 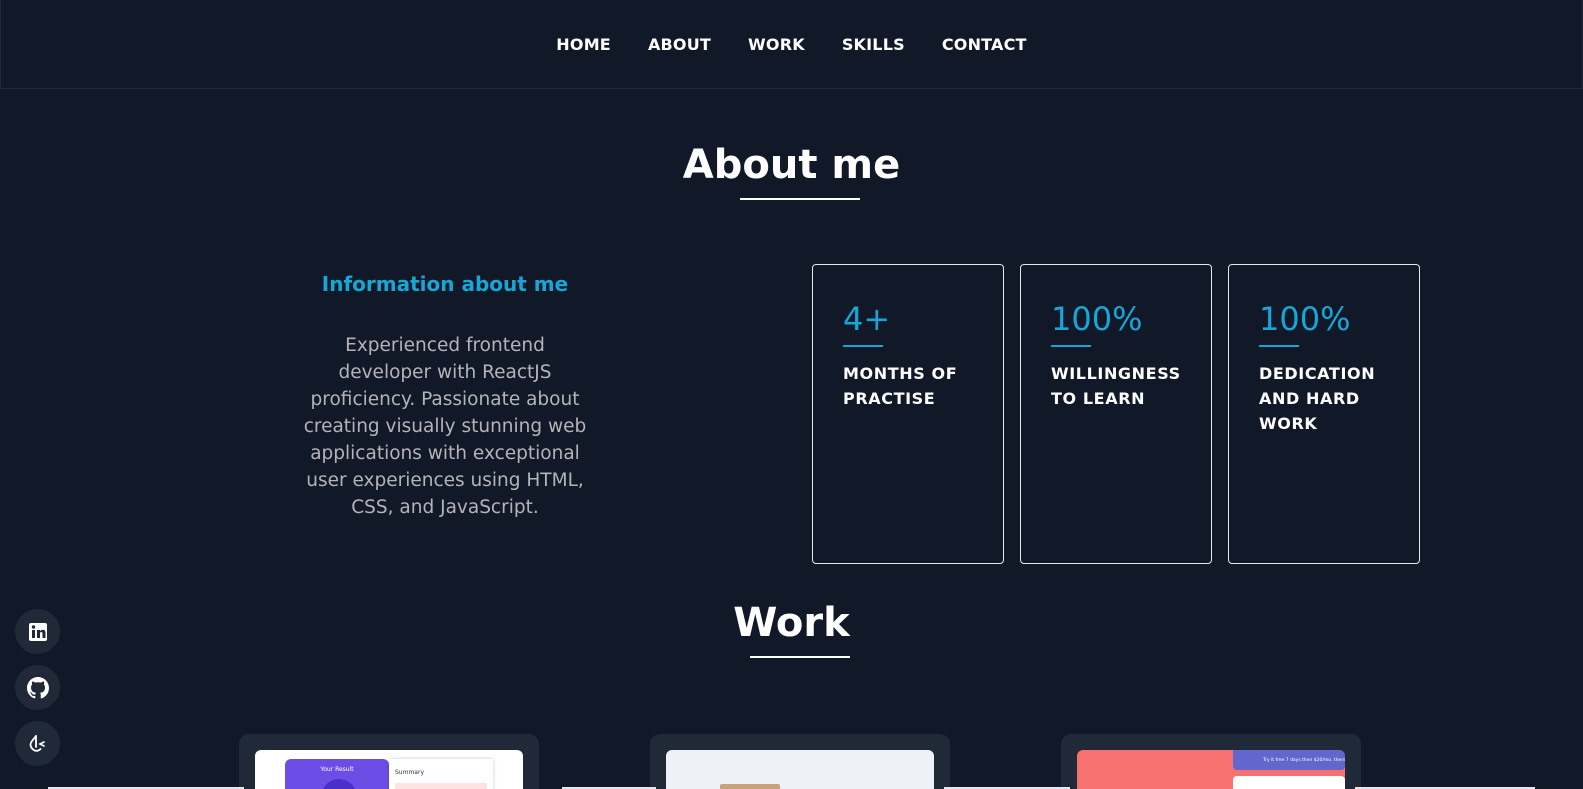 I want to click on summary-panel: Summary, so click(x=441, y=774).